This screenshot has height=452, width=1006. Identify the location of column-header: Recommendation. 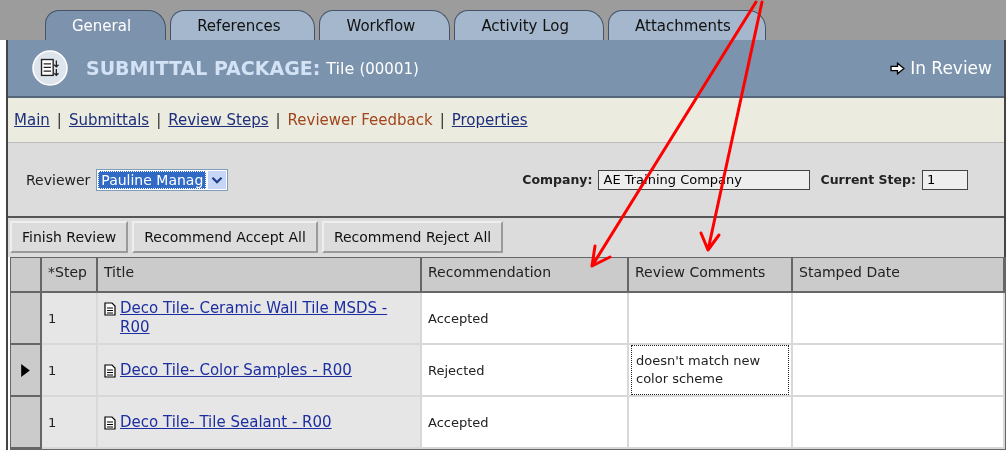
(525, 275).